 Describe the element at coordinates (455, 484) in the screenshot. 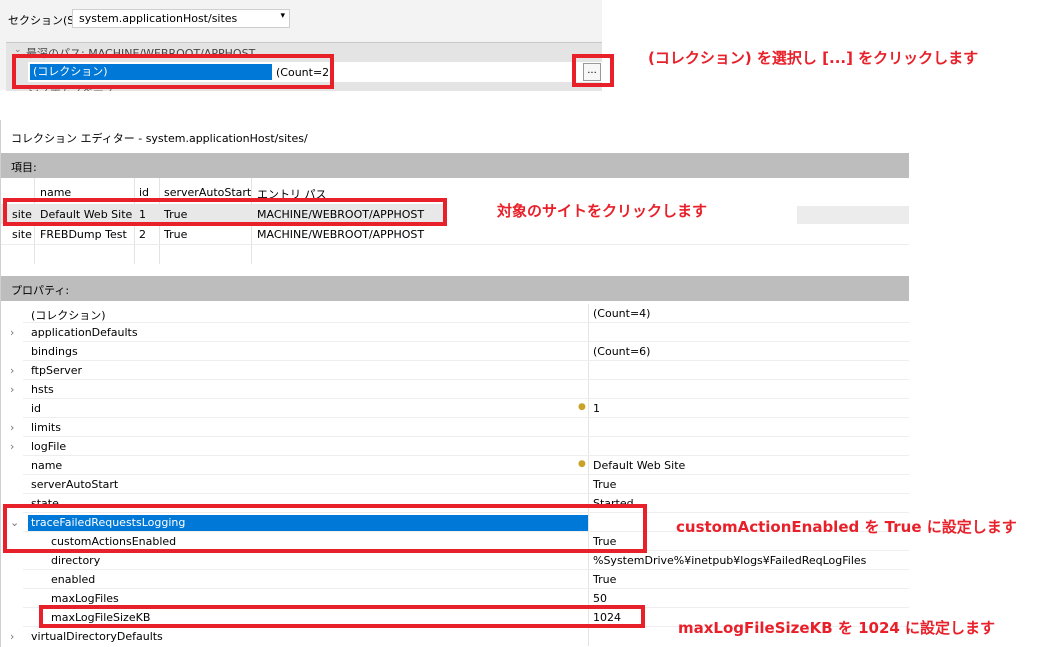

I see `property-row: serverAutoStart True` at that location.